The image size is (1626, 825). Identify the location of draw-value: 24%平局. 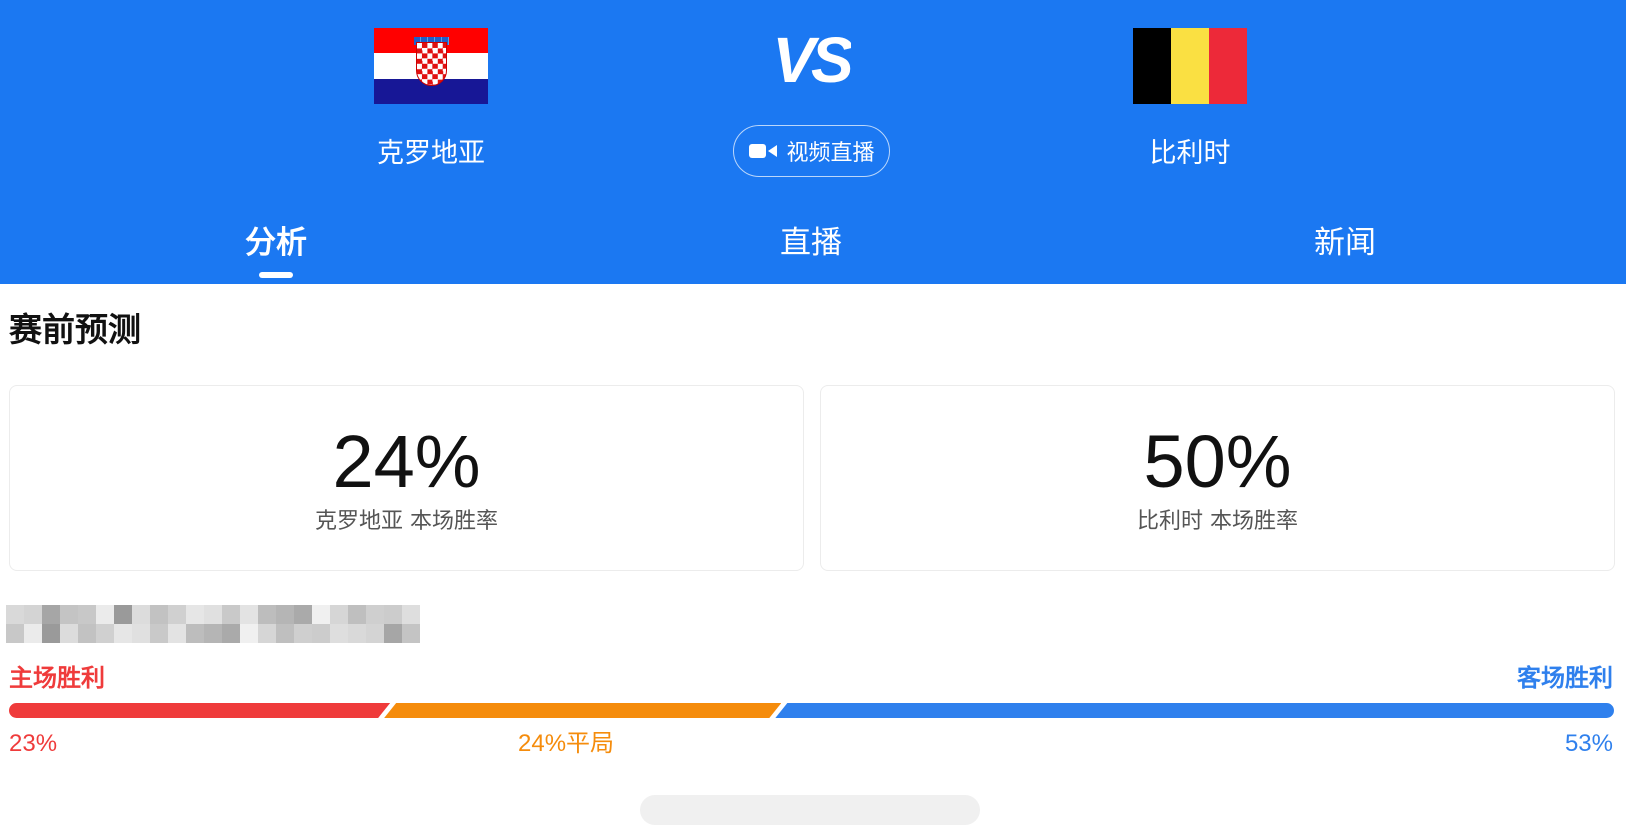
(566, 743).